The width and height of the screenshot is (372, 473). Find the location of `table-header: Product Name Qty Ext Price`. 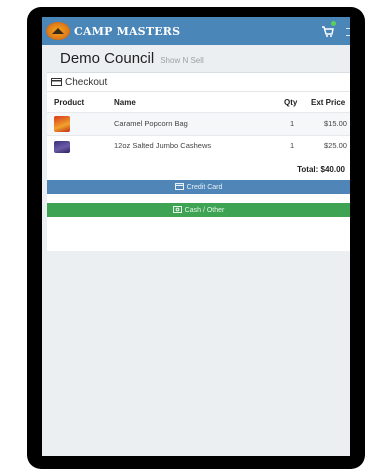

table-header: Product Name Qty Ext Price is located at coordinates (198, 105).